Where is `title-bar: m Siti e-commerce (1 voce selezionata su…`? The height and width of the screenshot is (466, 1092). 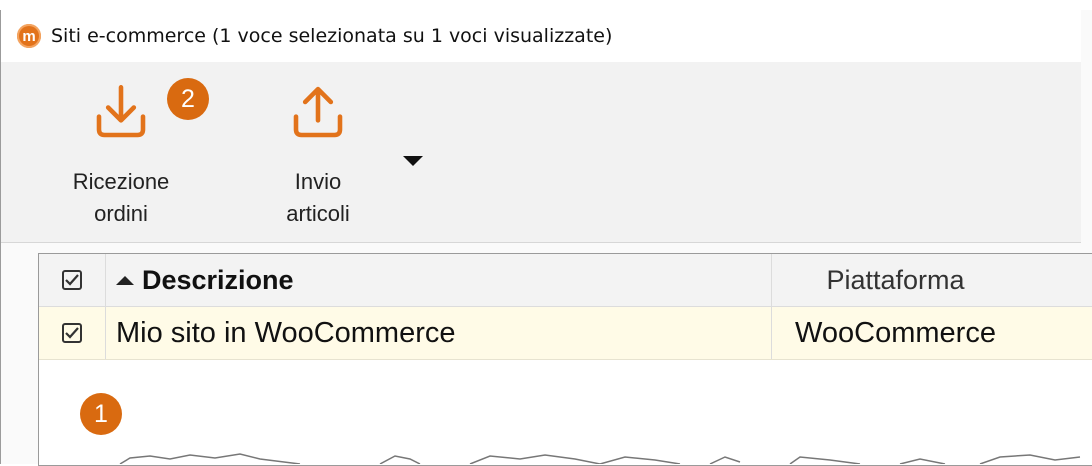
title-bar: m Siti e-commerce (1 voce selezionata su… is located at coordinates (541, 36).